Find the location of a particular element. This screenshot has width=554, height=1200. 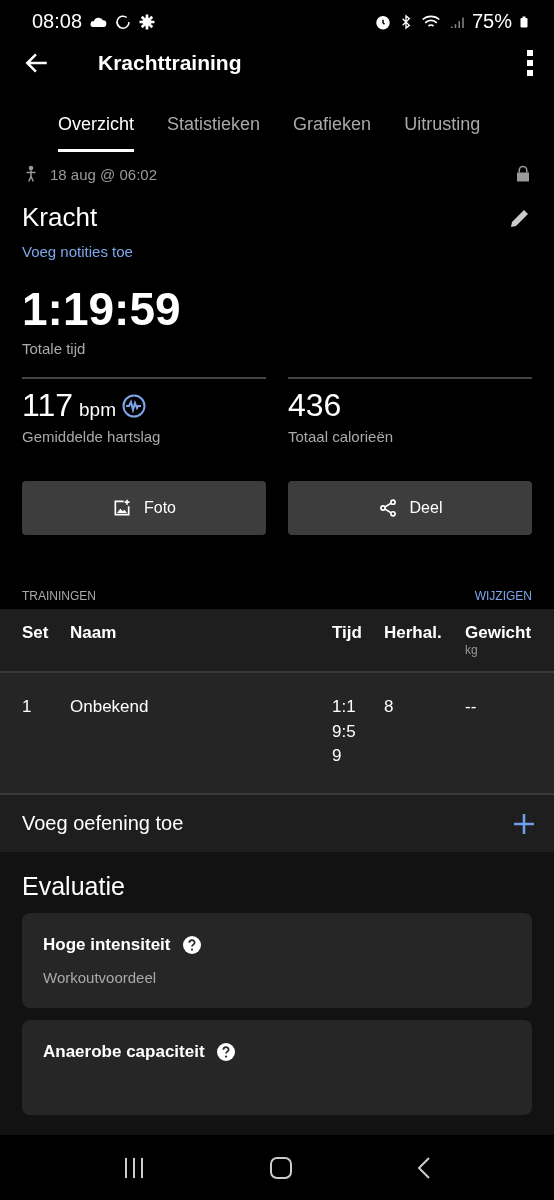

card-title: Anaerobe capaciteit is located at coordinates (124, 1052).